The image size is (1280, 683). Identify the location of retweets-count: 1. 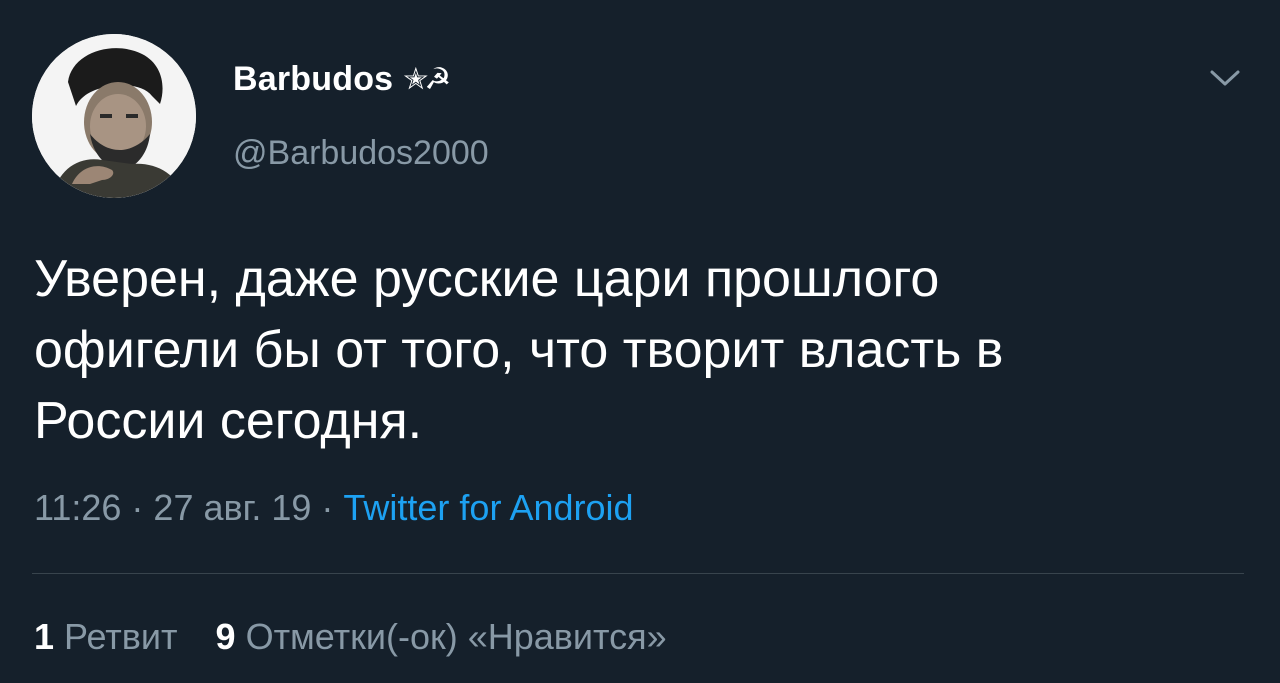
(44, 636).